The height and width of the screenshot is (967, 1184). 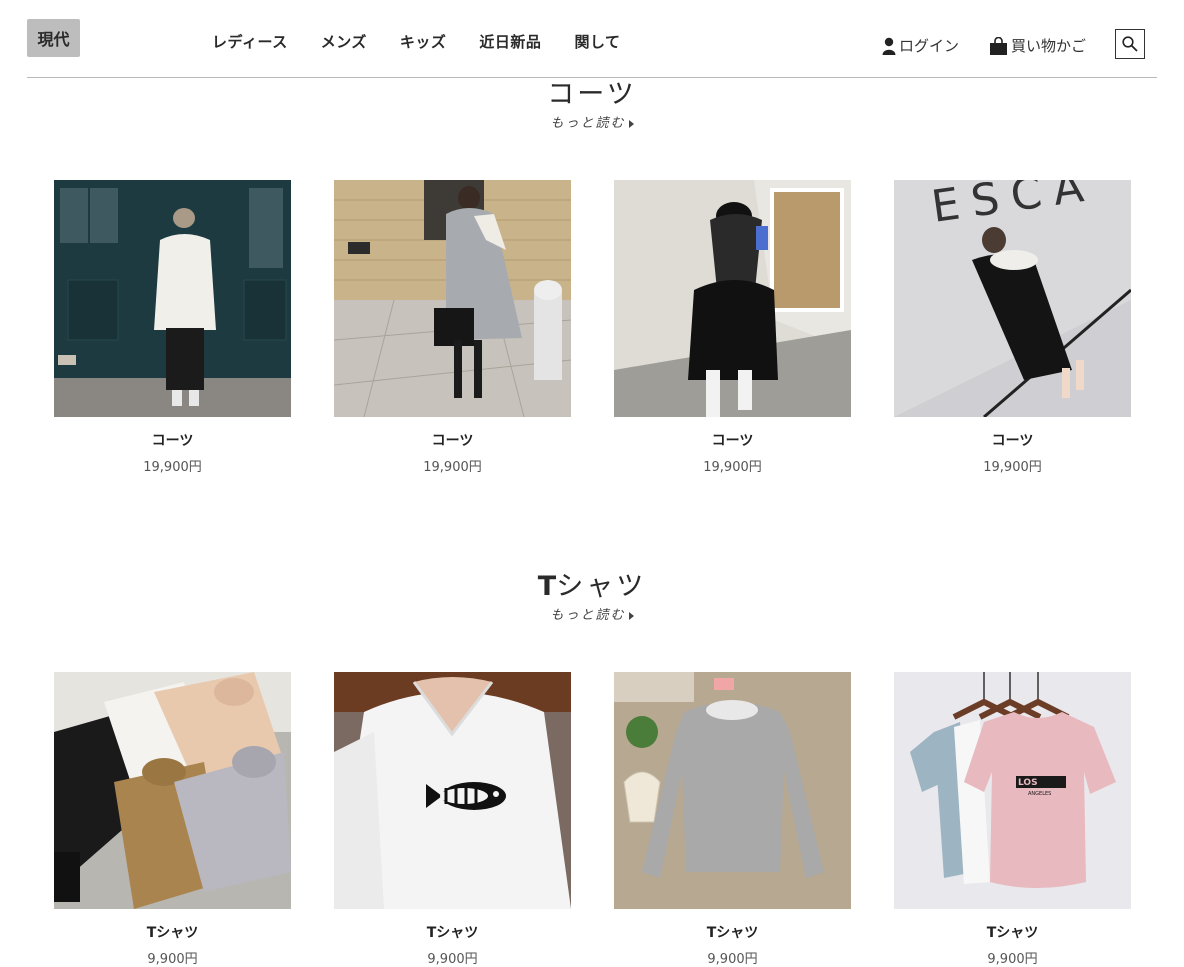 I want to click on site-logo: 現代, so click(x=53, y=38).